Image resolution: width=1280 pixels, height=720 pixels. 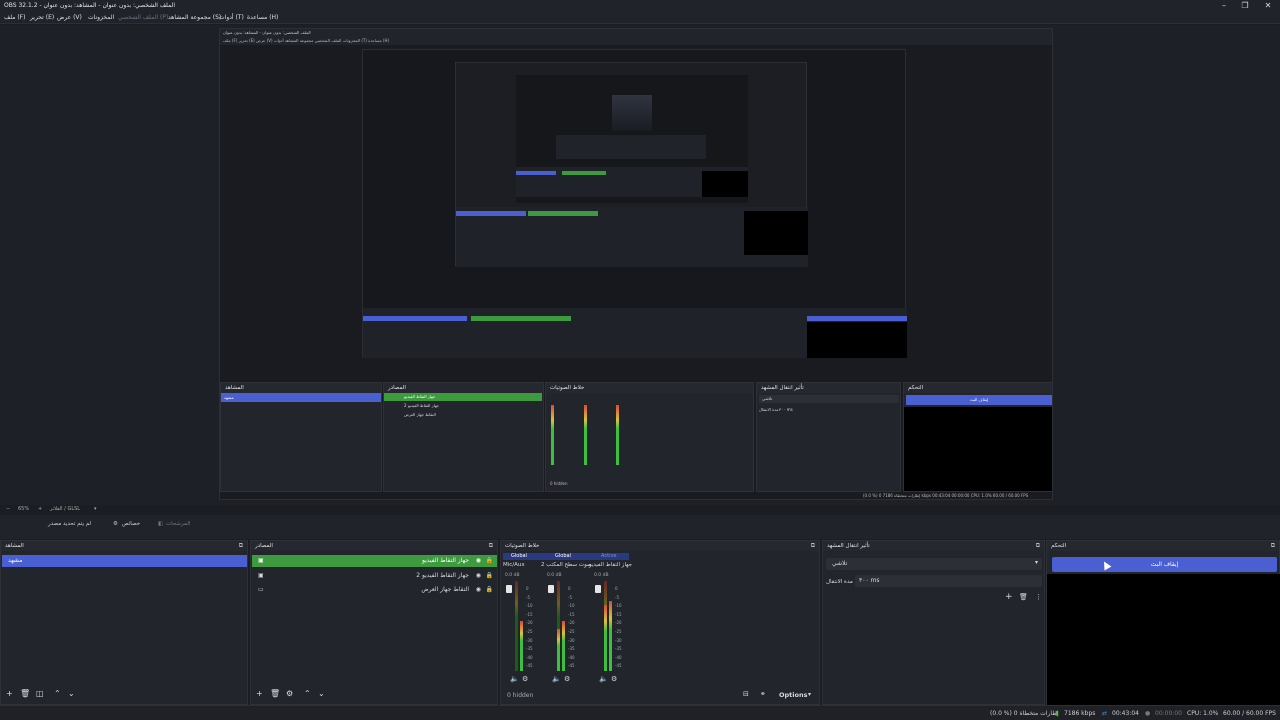 What do you see at coordinates (569, 588) in the screenshot?
I see `tick: 0` at bounding box center [569, 588].